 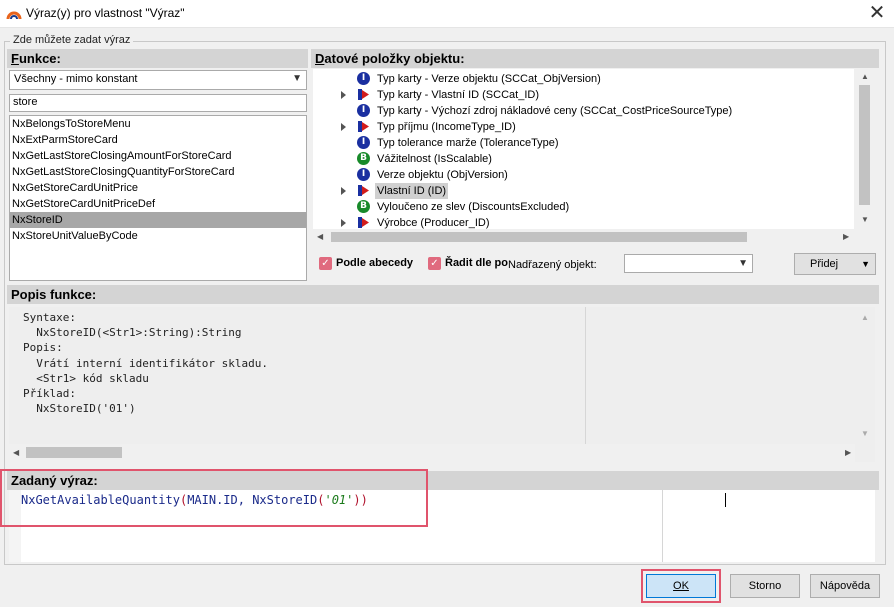 What do you see at coordinates (583, 159) in the screenshot?
I see `tree-row: B Vážitelnost (IsScalable)` at bounding box center [583, 159].